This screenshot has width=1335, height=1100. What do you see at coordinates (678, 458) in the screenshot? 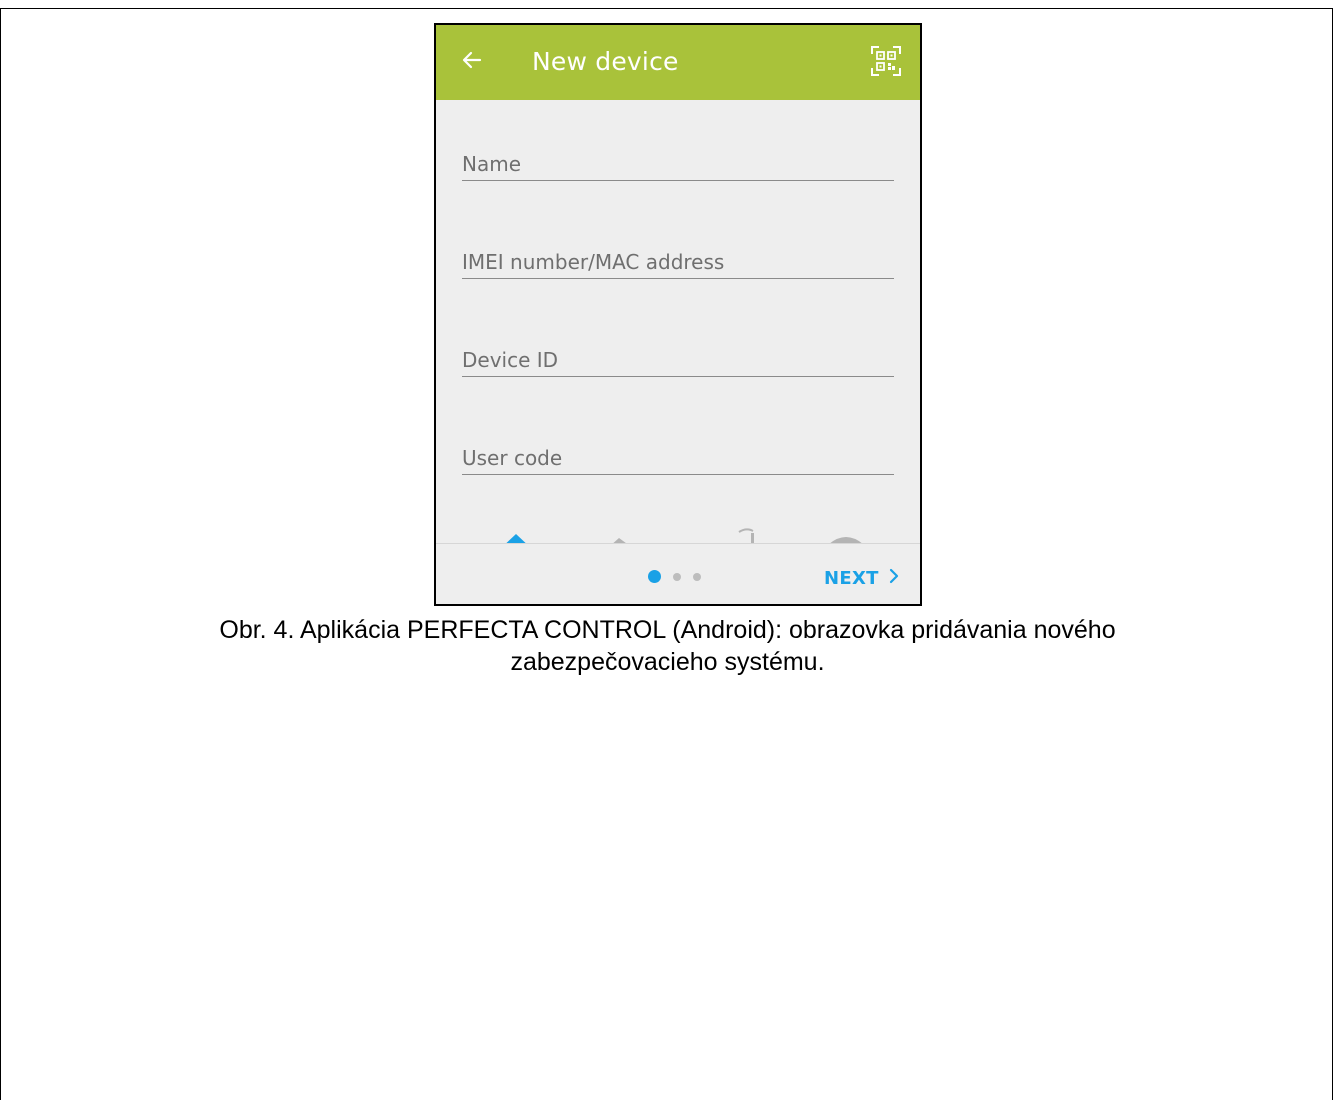
I see `user-code-input` at bounding box center [678, 458].